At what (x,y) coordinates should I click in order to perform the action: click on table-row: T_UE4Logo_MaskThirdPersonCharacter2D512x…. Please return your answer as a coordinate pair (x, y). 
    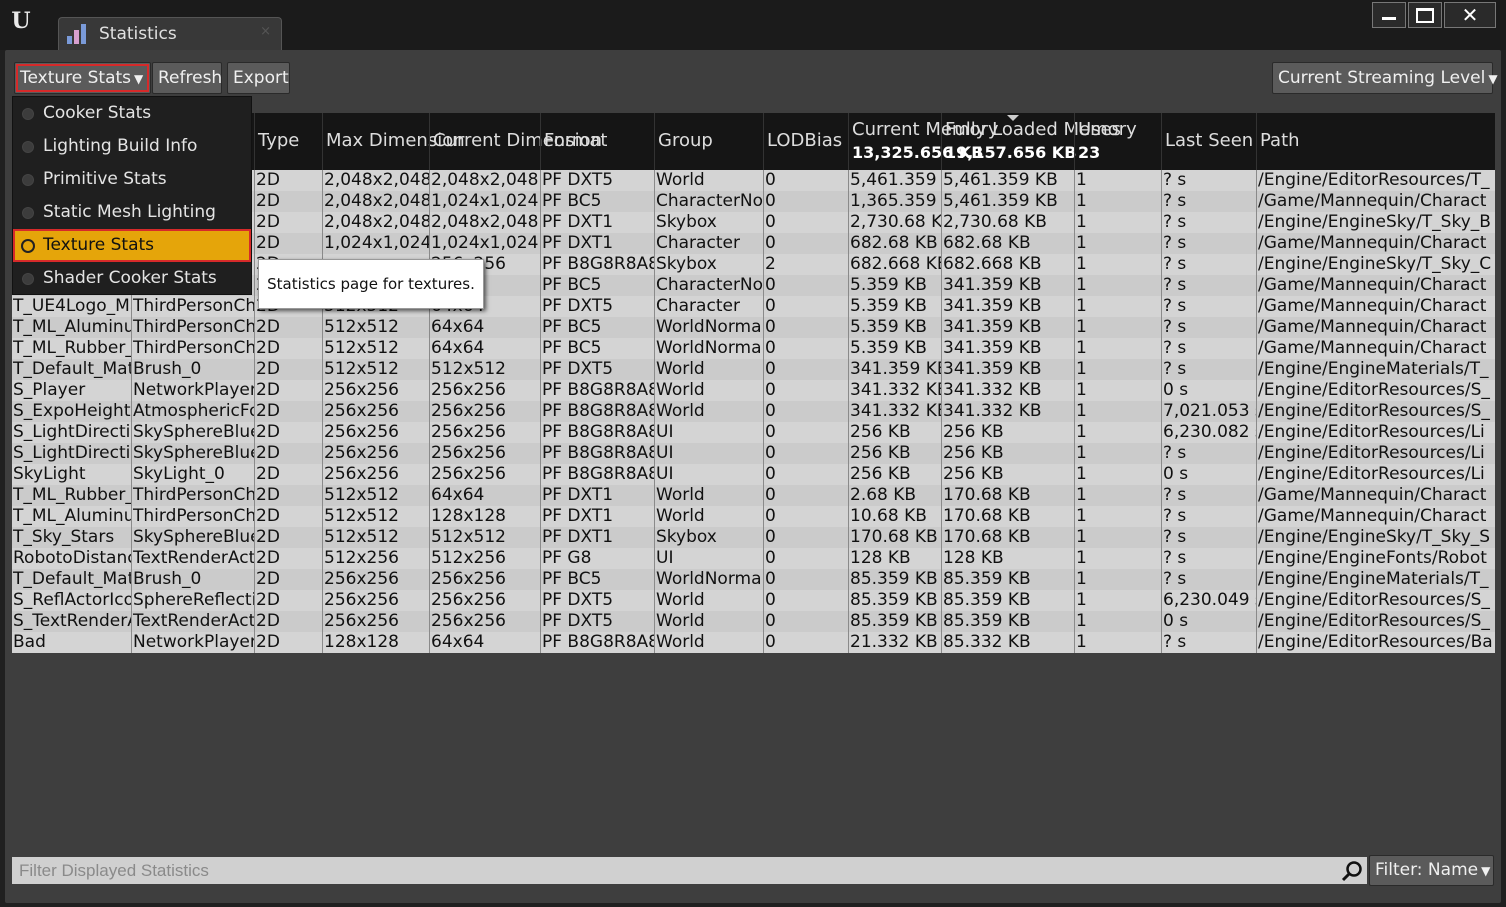
    Looking at the image, I should click on (753, 306).